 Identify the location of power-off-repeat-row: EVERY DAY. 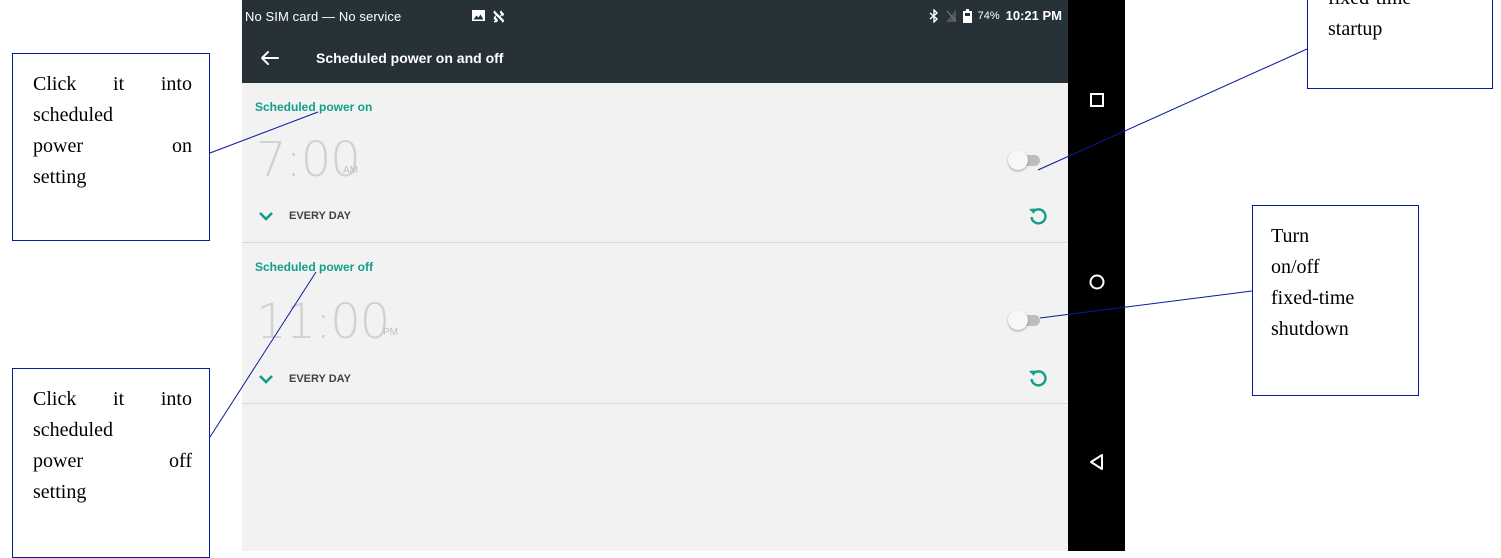
(304, 379).